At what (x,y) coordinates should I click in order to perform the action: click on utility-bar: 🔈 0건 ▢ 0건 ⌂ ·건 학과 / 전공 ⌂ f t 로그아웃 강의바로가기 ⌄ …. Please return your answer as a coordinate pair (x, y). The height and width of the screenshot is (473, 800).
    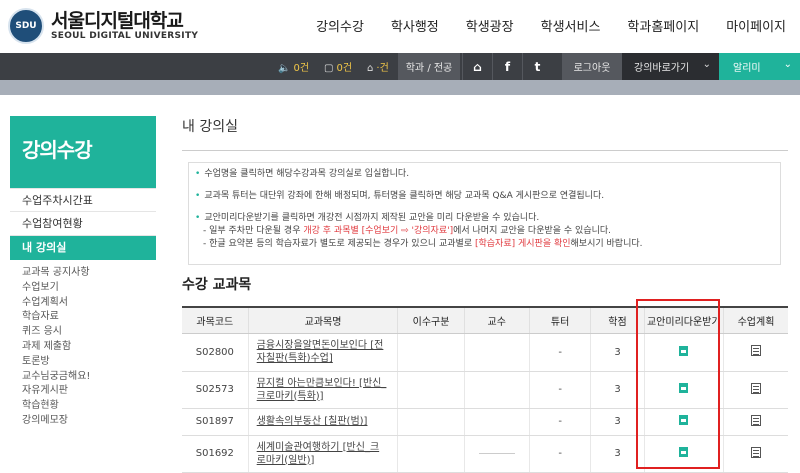
    Looking at the image, I should click on (400, 66).